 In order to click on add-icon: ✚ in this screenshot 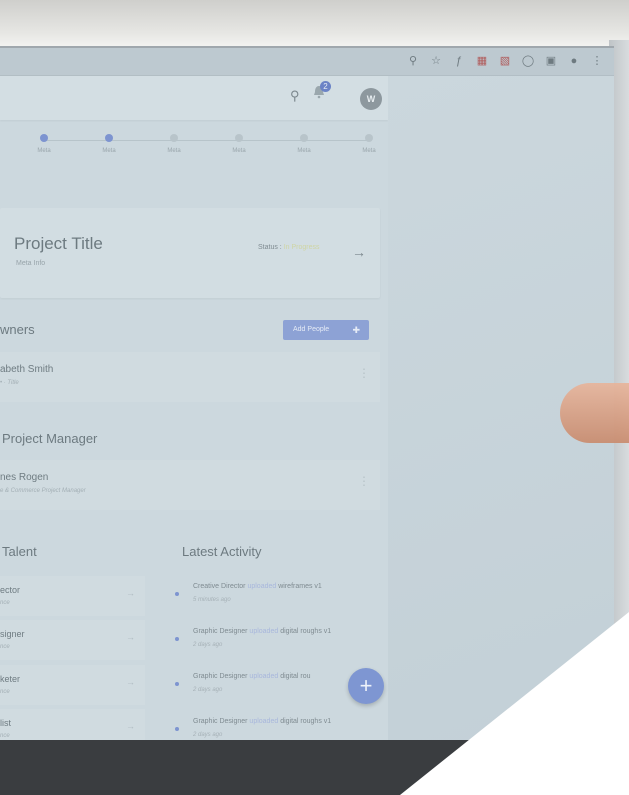, I will do `click(356, 330)`.